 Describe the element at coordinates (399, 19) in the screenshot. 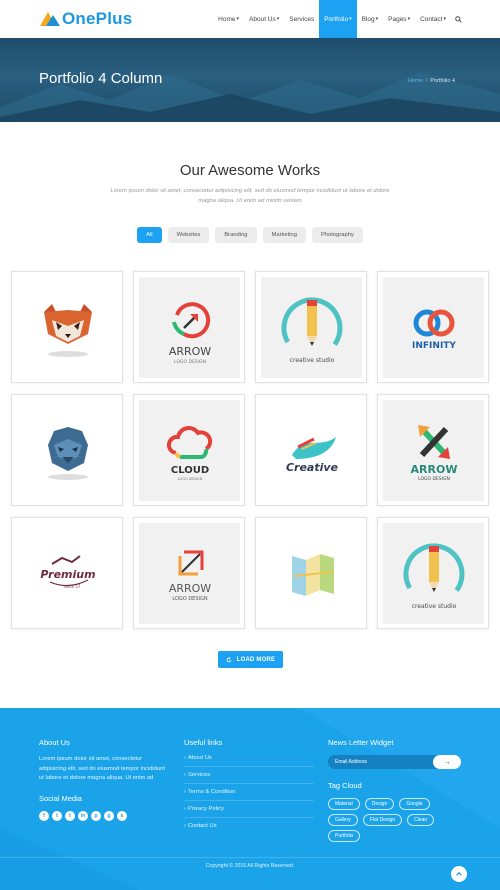

I see `nav-item-pages: Pages ▾` at that location.